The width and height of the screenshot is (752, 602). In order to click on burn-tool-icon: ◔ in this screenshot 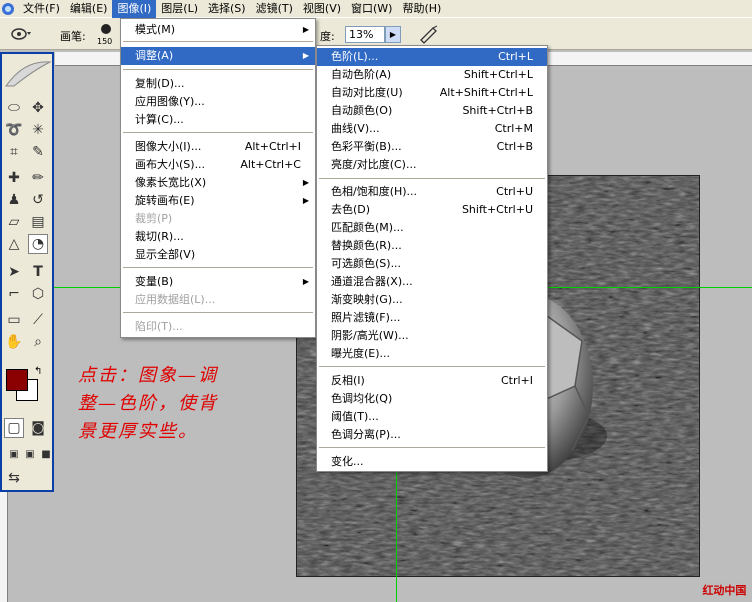, I will do `click(38, 244)`.